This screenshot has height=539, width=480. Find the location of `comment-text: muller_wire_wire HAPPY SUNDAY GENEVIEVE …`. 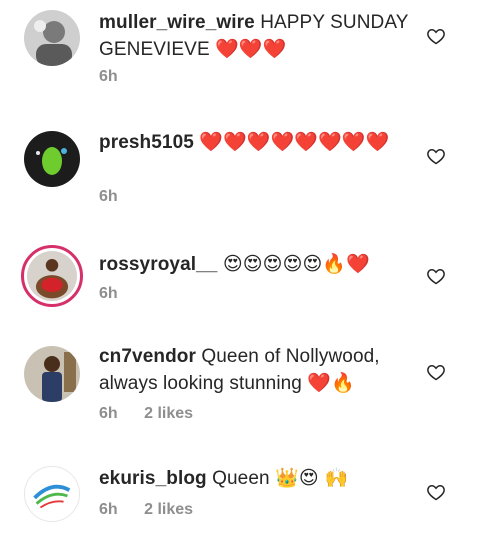

comment-text: muller_wire_wire HAPPY SUNDAY GENEVIEVE … is located at coordinates (259, 36).